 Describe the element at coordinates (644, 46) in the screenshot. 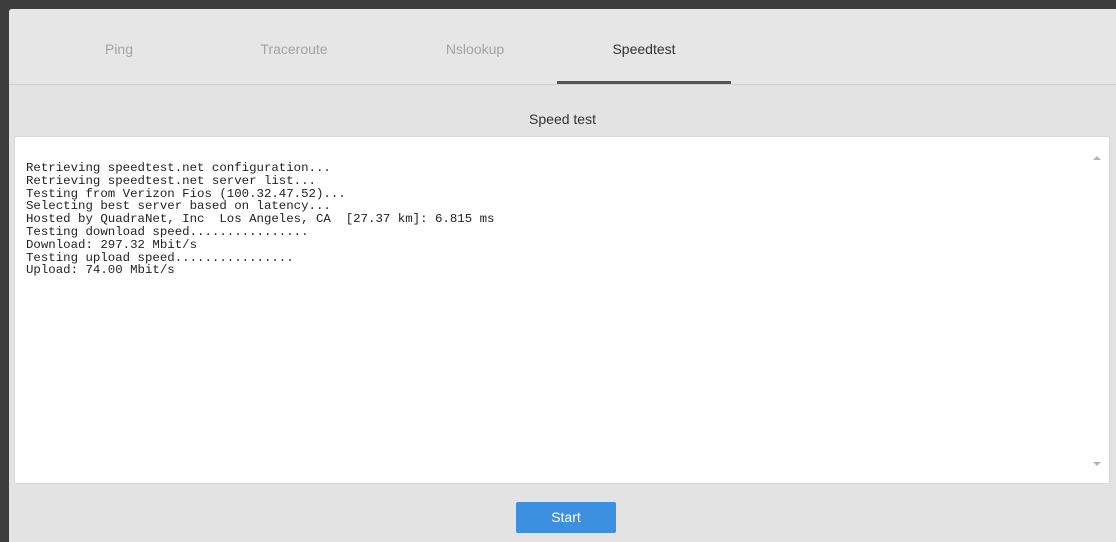

I see `tab-speedtest: Speedtest` at that location.